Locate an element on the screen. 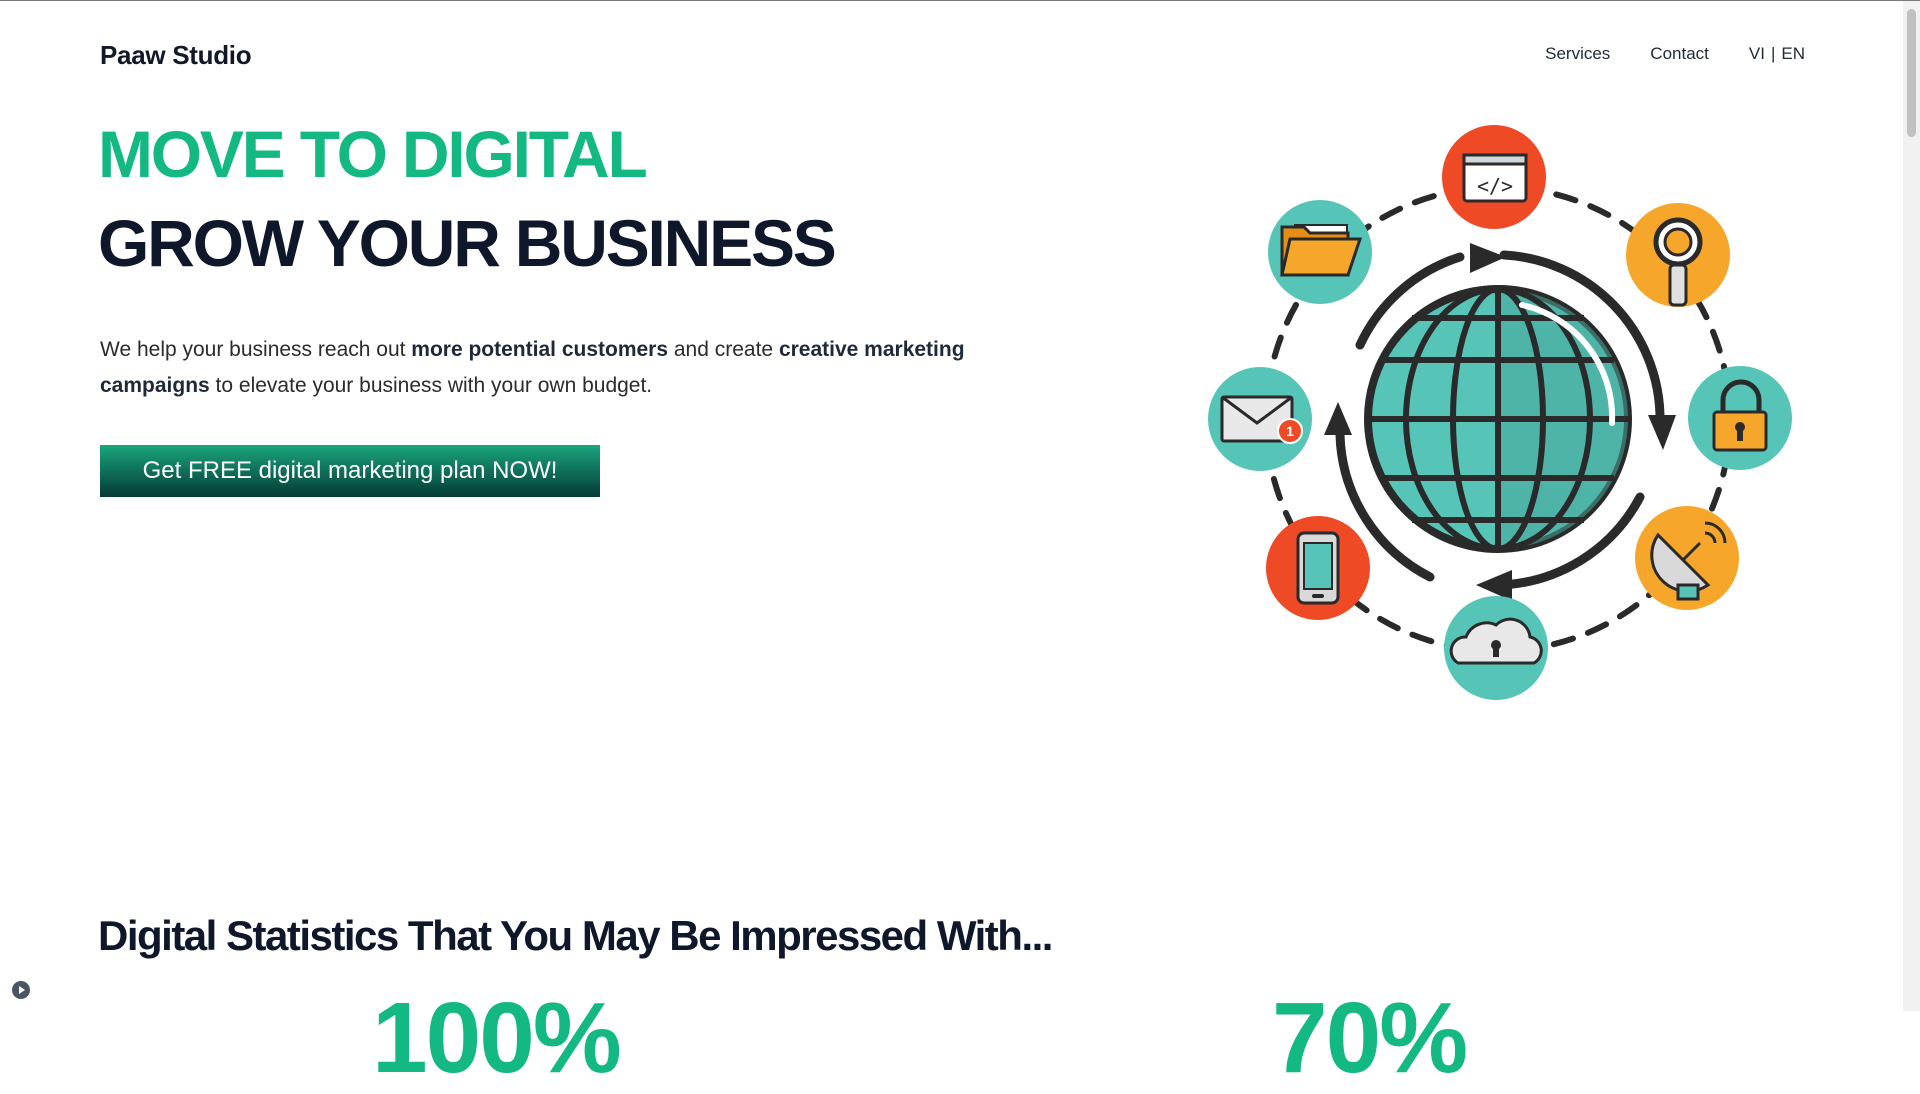 The image size is (1920, 1094). nav-contact-link: Contact is located at coordinates (1679, 54).